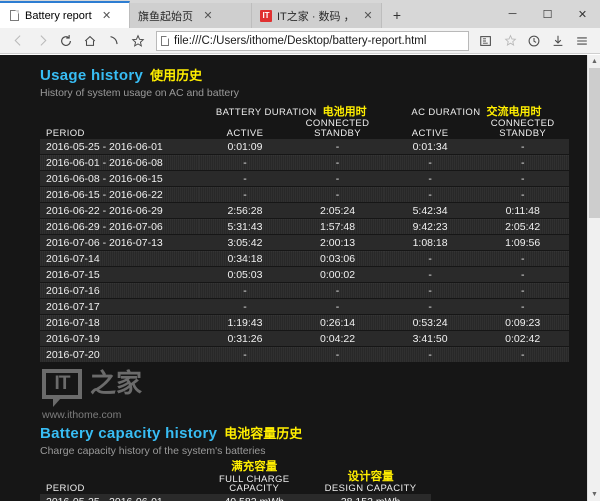 Image resolution: width=600 pixels, height=501 pixels. Describe the element at coordinates (266, 15) in the screenshot. I see `ithome-icon: IT` at that location.